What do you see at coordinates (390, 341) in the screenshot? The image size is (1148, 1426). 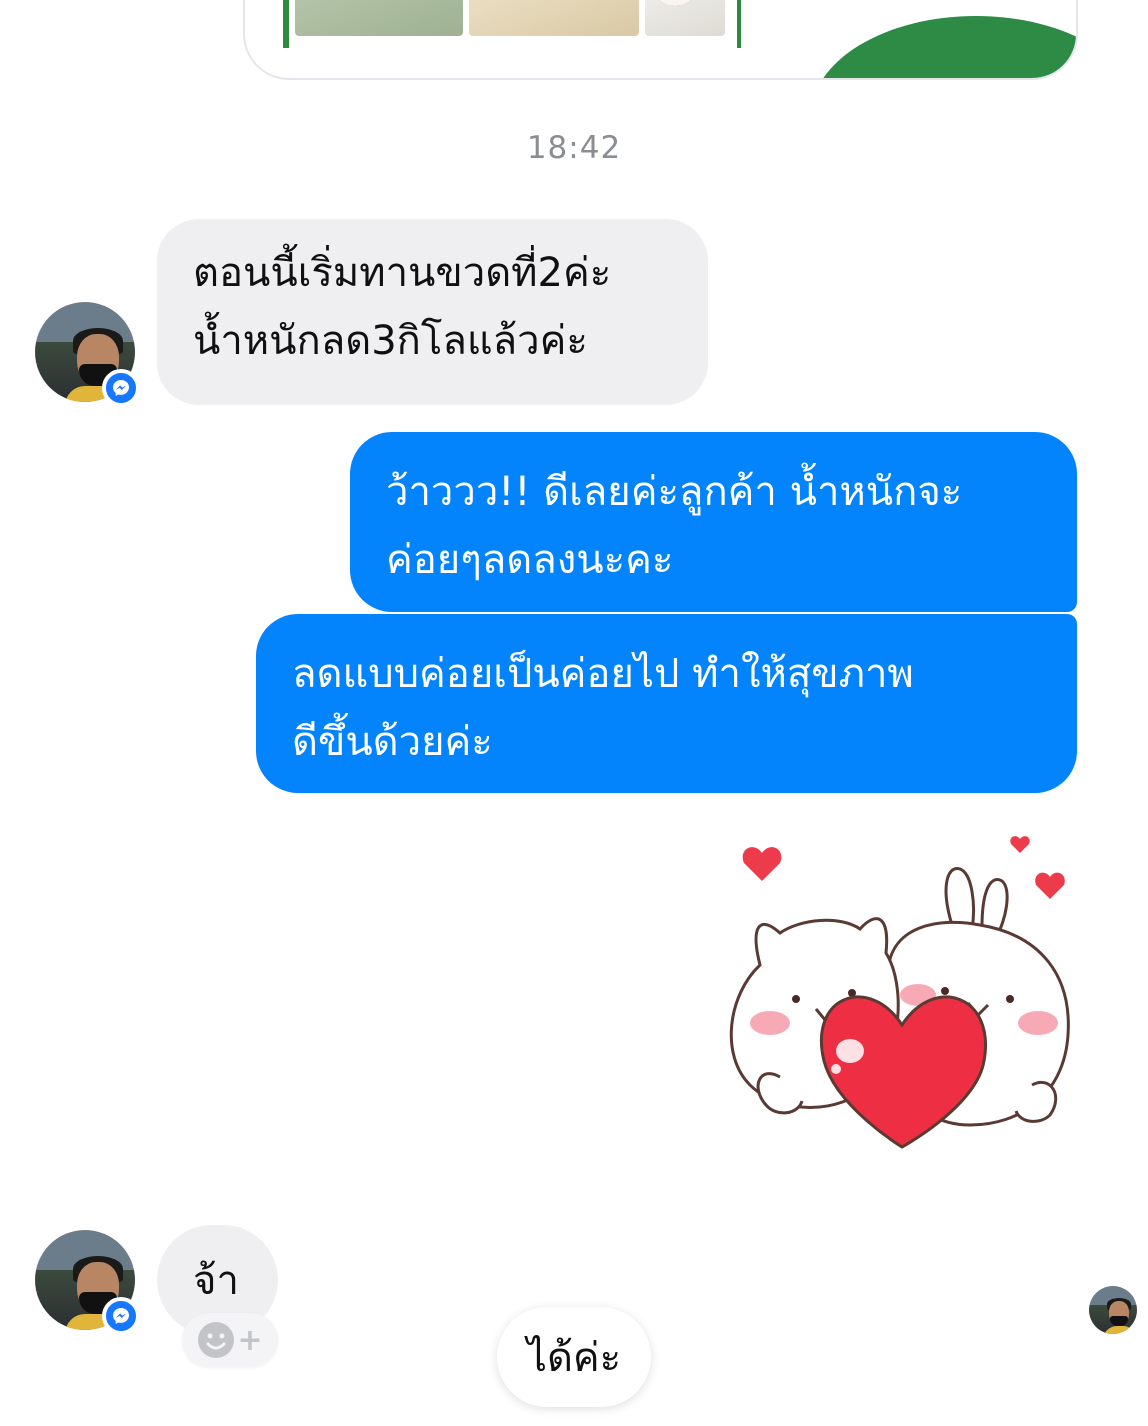 I see `message-line: น้ำหนักลด3กิโลแล้วค่ะ` at bounding box center [390, 341].